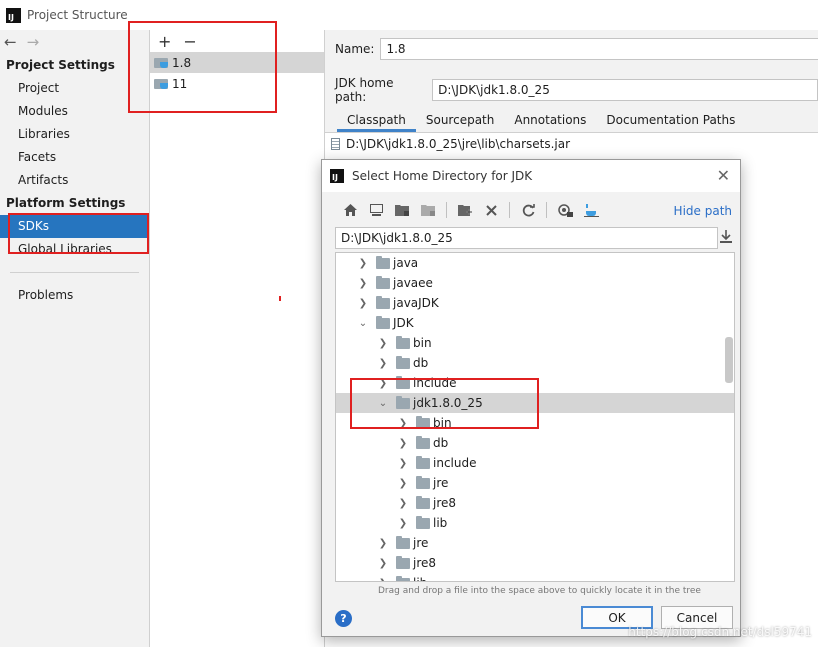  Describe the element at coordinates (182, 62) in the screenshot. I see `sdk-label: 1.8` at that location.